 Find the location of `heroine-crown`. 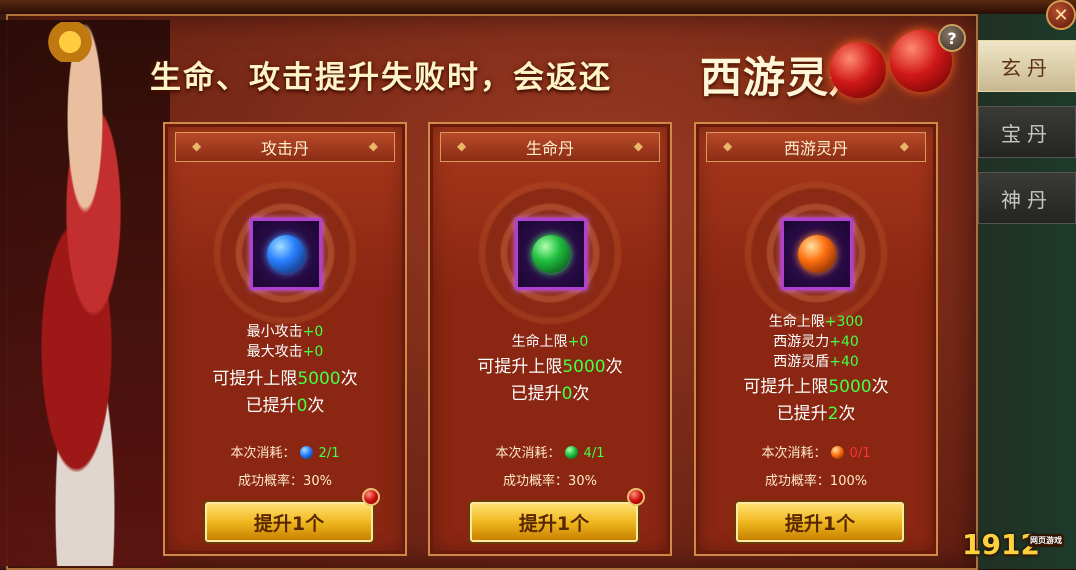

heroine-crown is located at coordinates (70, 42).